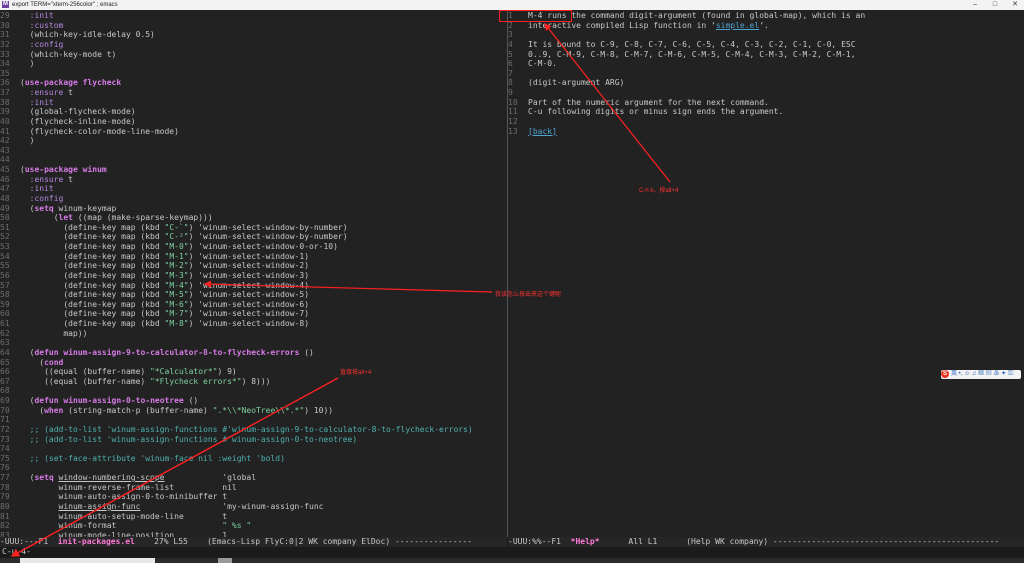 This screenshot has height=563, width=1024. What do you see at coordinates (37, 102) in the screenshot?
I see `code-token: :init` at bounding box center [37, 102].